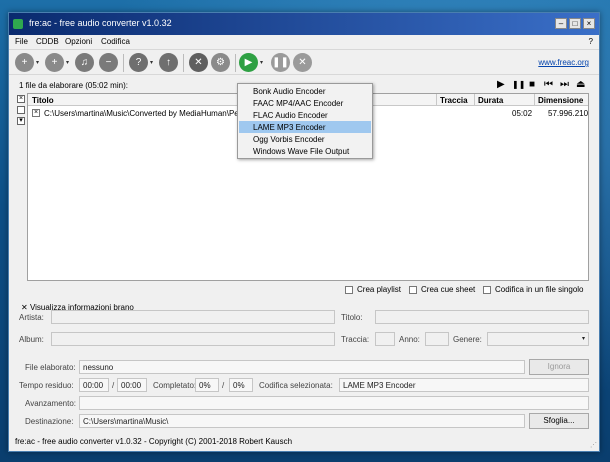 This screenshot has width=610, height=462. I want to click on menu-file: File, so click(21, 41).